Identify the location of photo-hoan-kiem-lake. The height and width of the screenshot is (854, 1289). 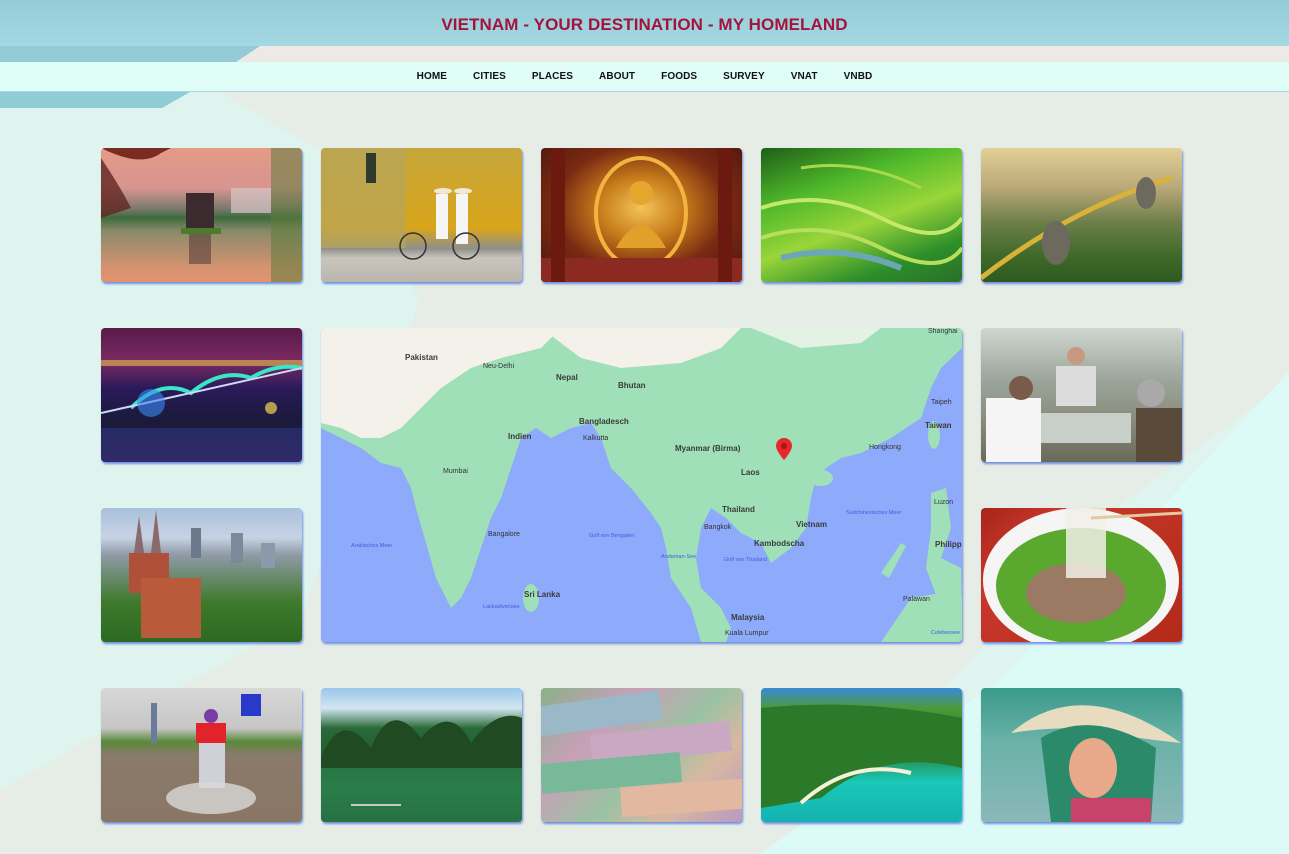
(201, 215).